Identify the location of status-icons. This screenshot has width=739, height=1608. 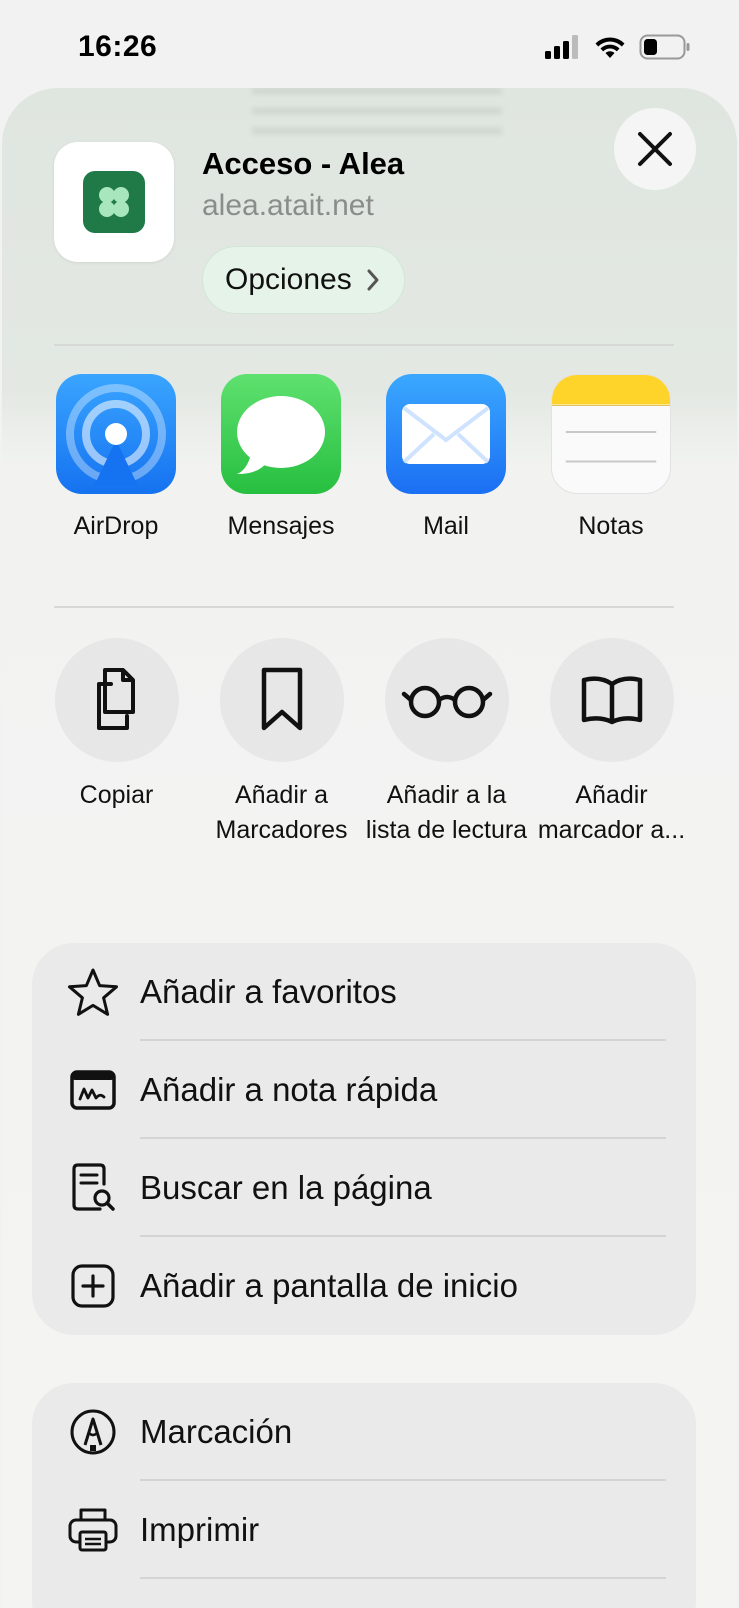
(618, 47).